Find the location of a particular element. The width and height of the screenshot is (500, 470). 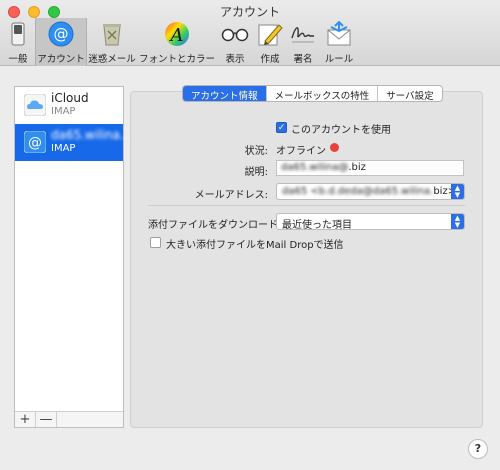

add-account-button: + is located at coordinates (25, 419).